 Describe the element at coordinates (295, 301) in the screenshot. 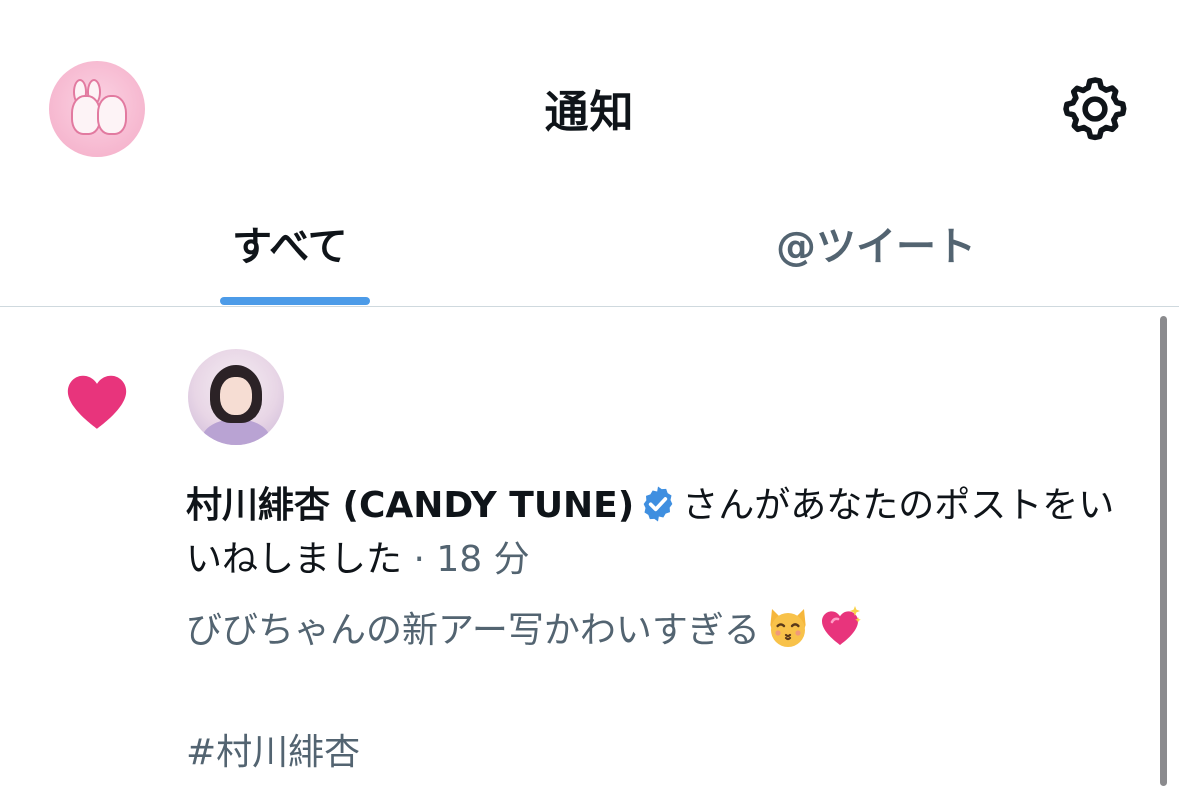

I see `tab-selected-indicator` at that location.